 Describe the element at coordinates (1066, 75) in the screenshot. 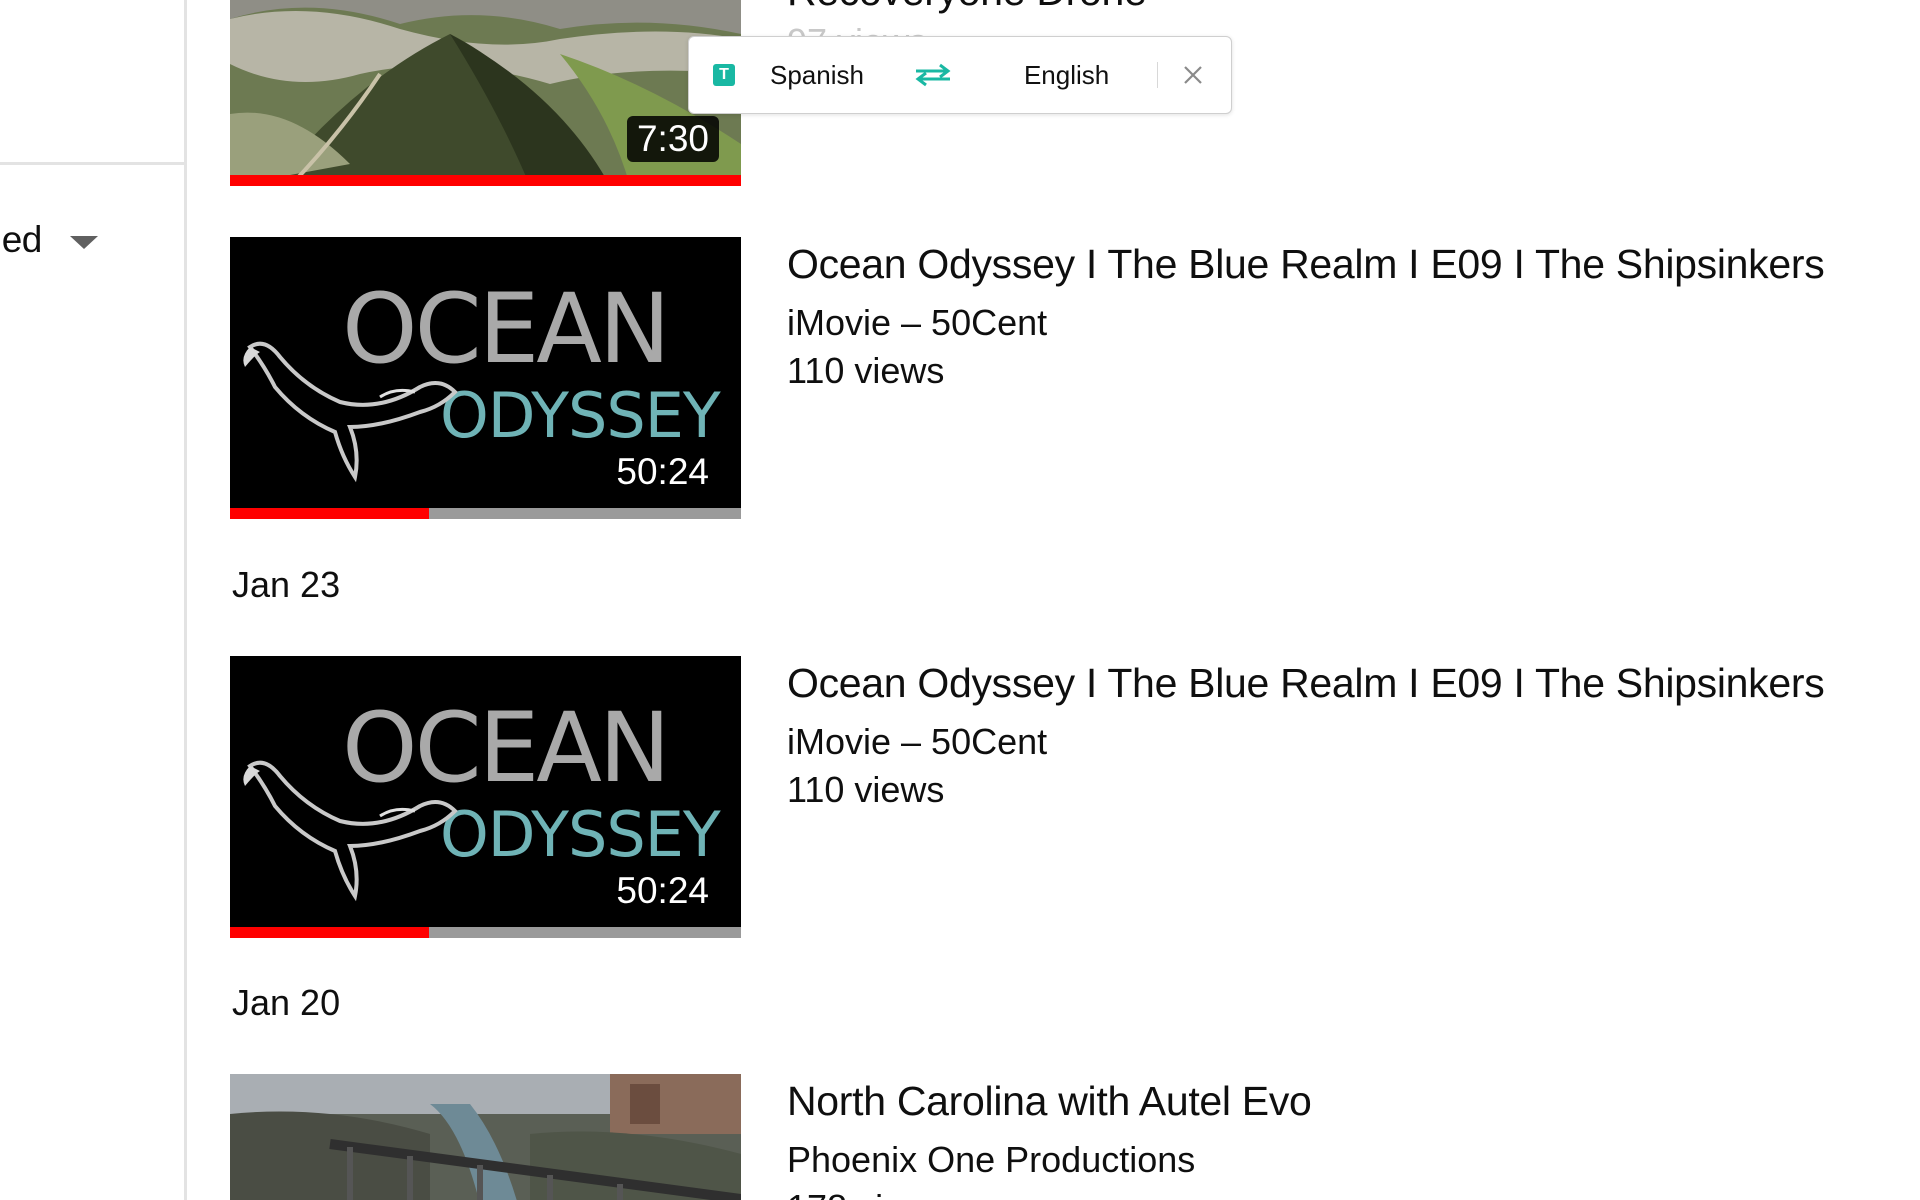

I see `target-language-button: English` at that location.